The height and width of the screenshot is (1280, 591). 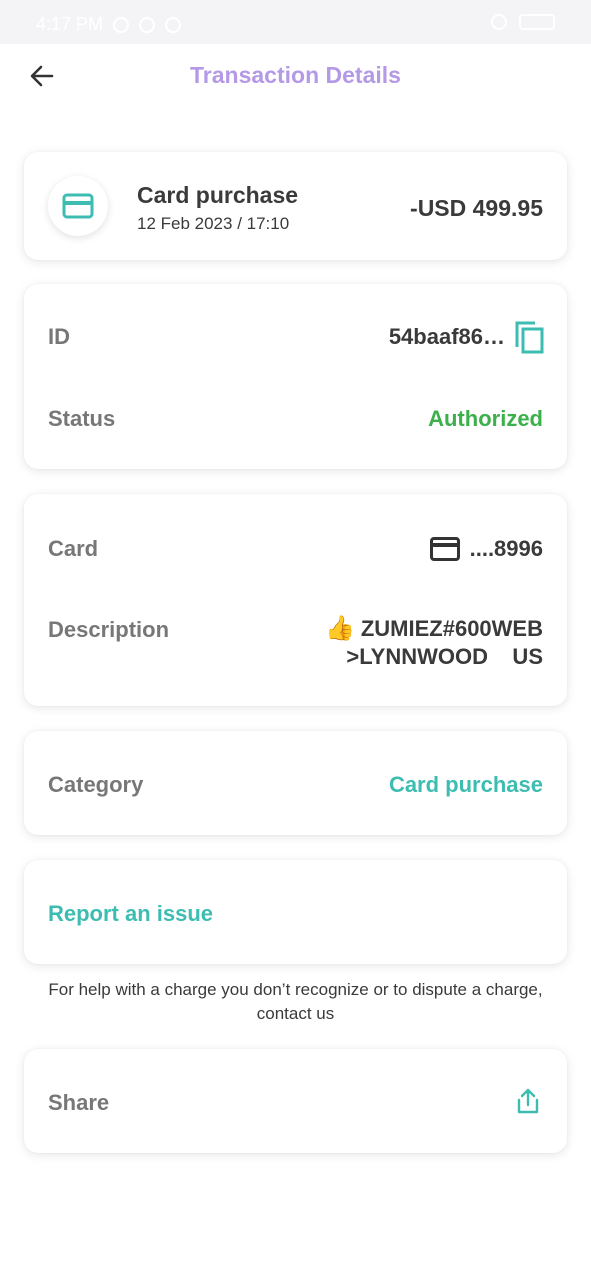 I want to click on status-label: Status, so click(x=82, y=418).